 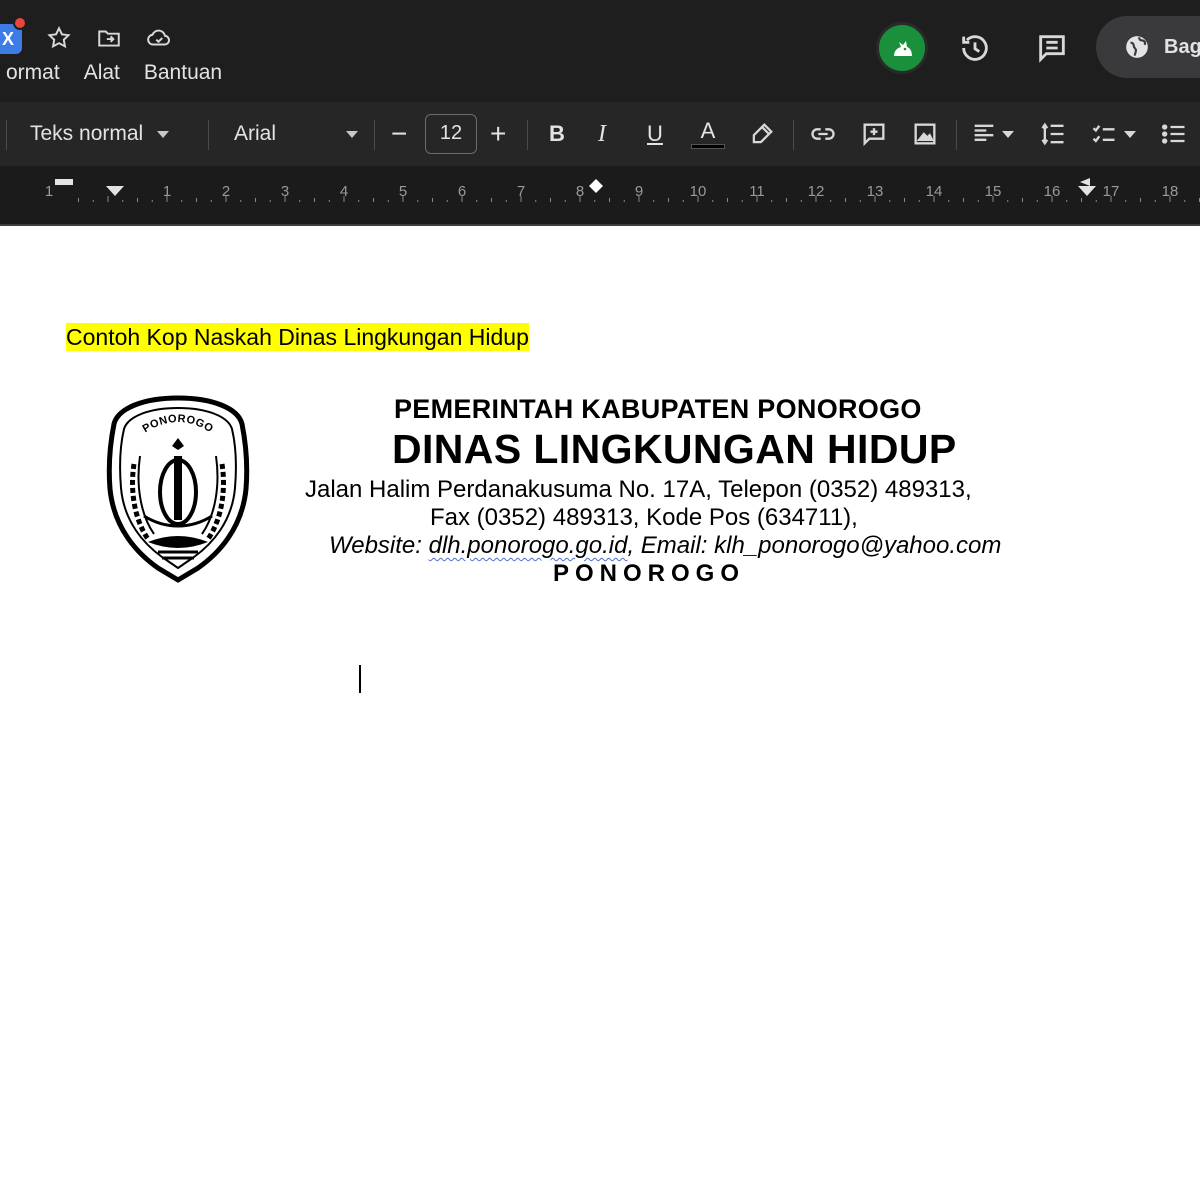 I want to click on letterhead-office: DINAS LINGKUNGAN HIDUP, so click(x=674, y=449).